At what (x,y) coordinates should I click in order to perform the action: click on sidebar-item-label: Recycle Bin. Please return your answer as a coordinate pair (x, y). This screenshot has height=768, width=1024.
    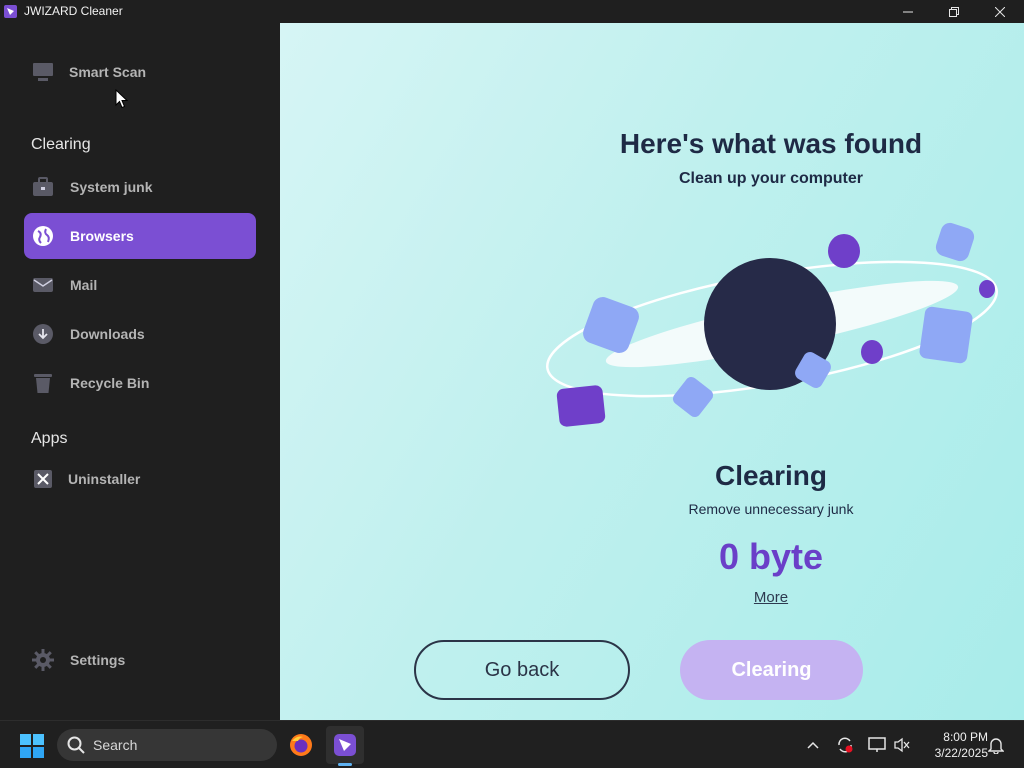
    Looking at the image, I should click on (110, 383).